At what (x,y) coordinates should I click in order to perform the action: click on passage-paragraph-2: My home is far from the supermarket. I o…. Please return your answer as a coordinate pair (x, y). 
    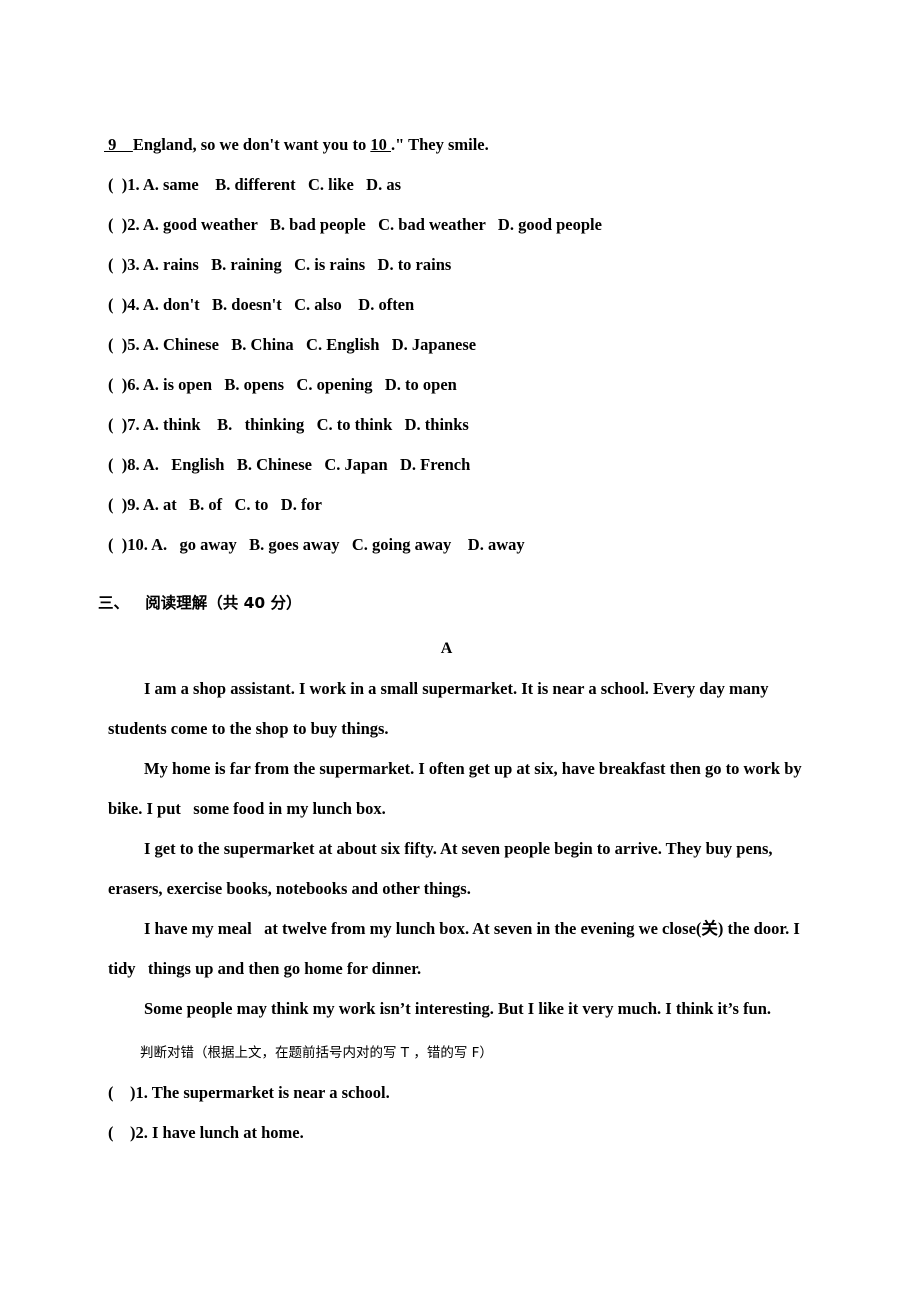
    Looking at the image, I should click on (457, 788).